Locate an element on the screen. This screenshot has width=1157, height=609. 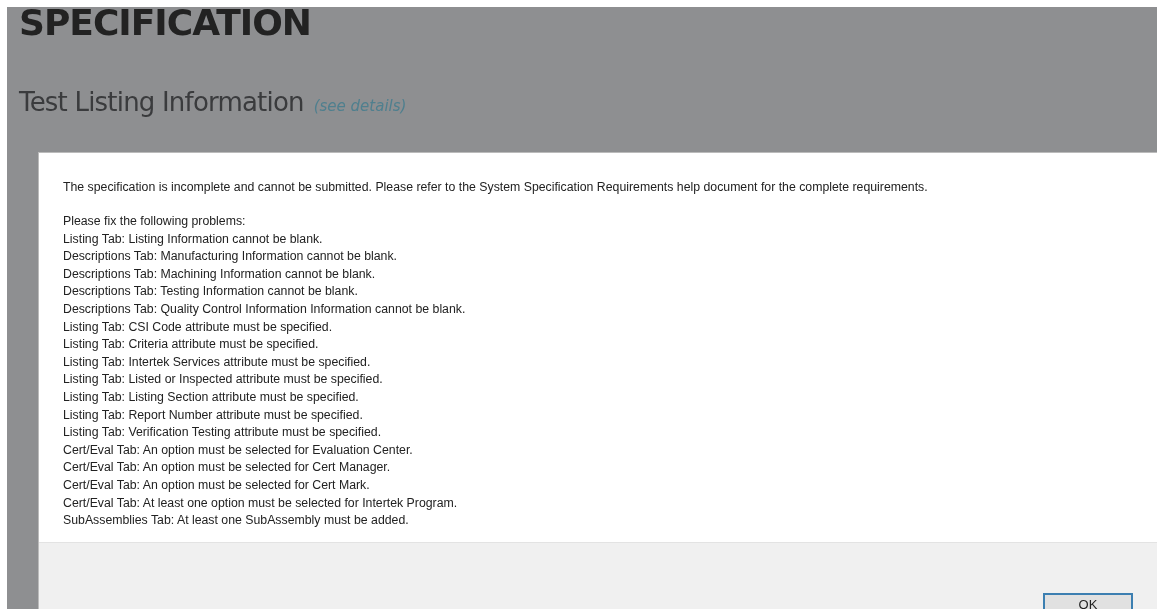
problem-item: Descriptions Tab: Quality Control Information Information cannot be blank. is located at coordinates (265, 309).